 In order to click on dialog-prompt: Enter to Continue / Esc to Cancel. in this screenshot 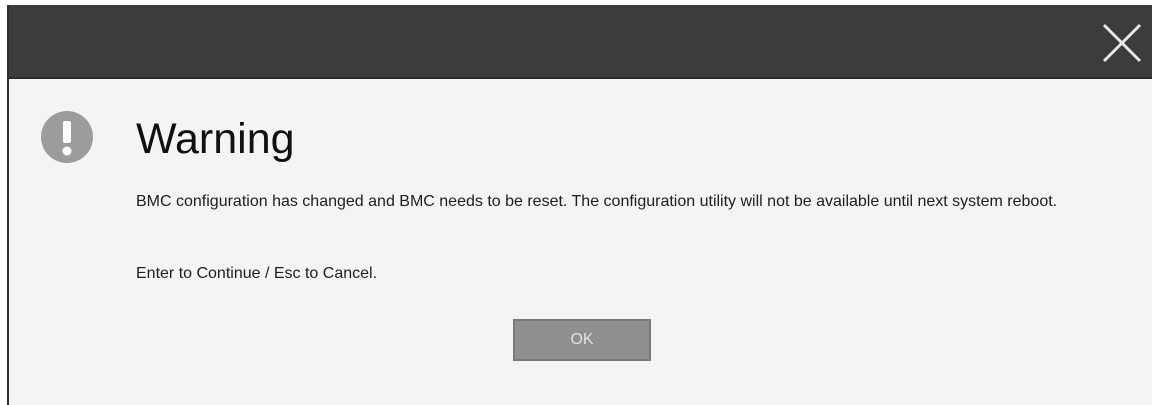, I will do `click(257, 273)`.